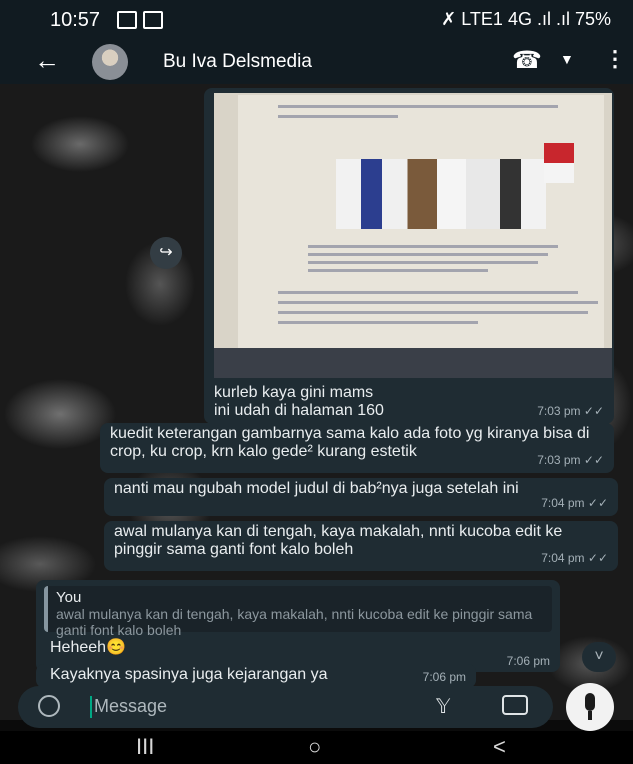 The height and width of the screenshot is (764, 633). What do you see at coordinates (559, 163) in the screenshot?
I see `flag-image` at bounding box center [559, 163].